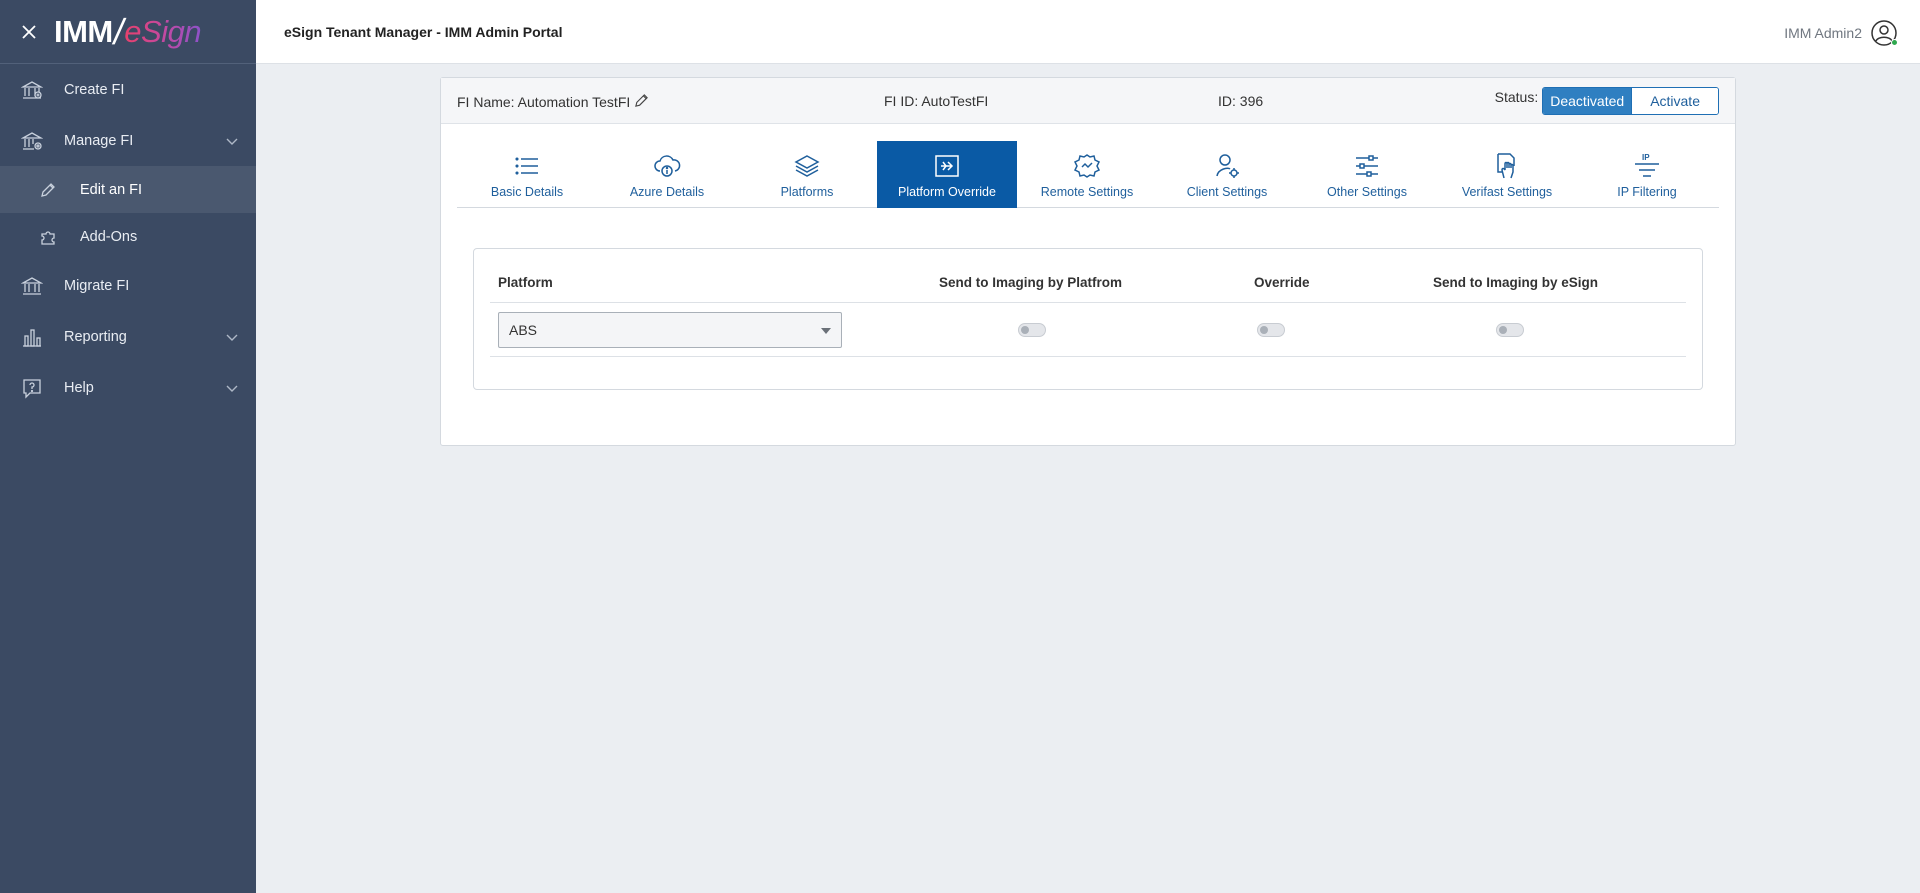  Describe the element at coordinates (128, 387) in the screenshot. I see `sidebar-item-help: Help` at that location.